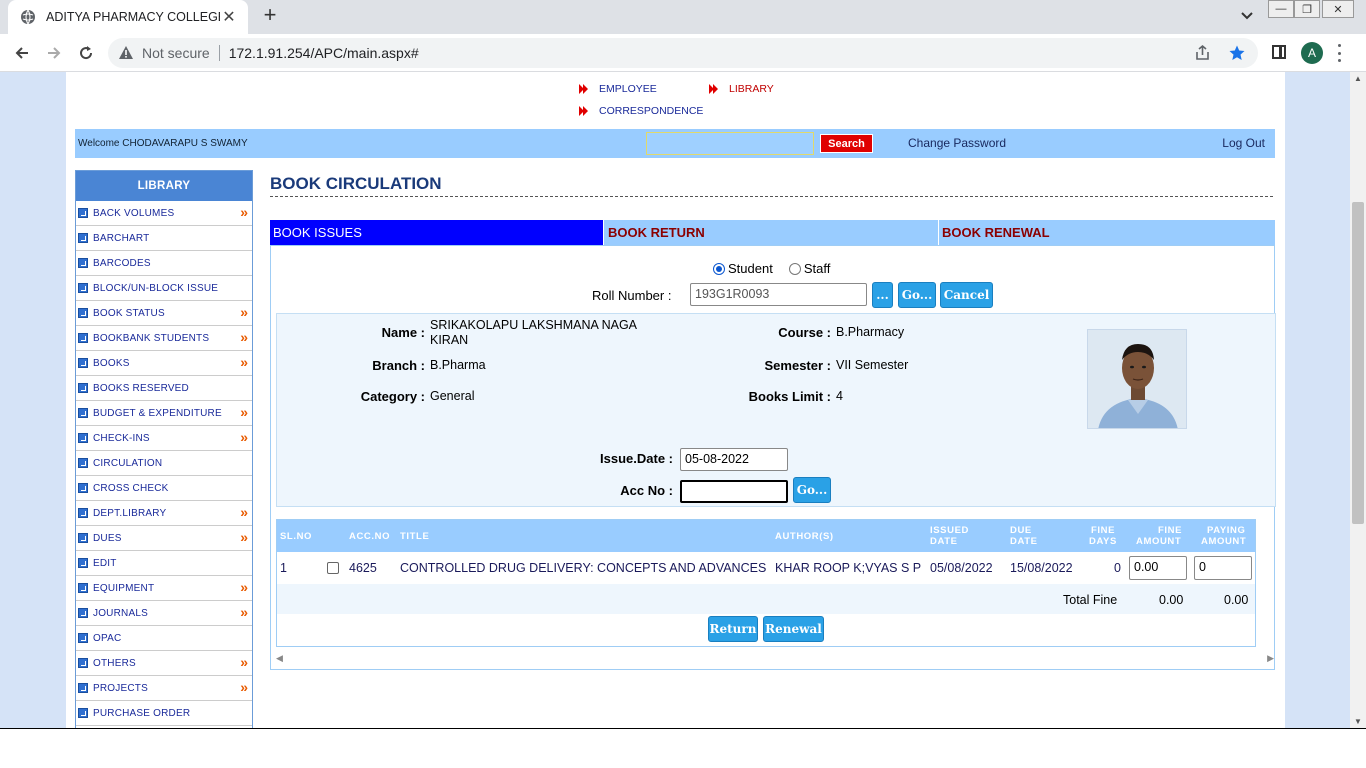 The height and width of the screenshot is (768, 1366). Describe the element at coordinates (128, 17) in the screenshot. I see `browser-tab: ADITYA PHARMACY COLLEGE ✕` at that location.